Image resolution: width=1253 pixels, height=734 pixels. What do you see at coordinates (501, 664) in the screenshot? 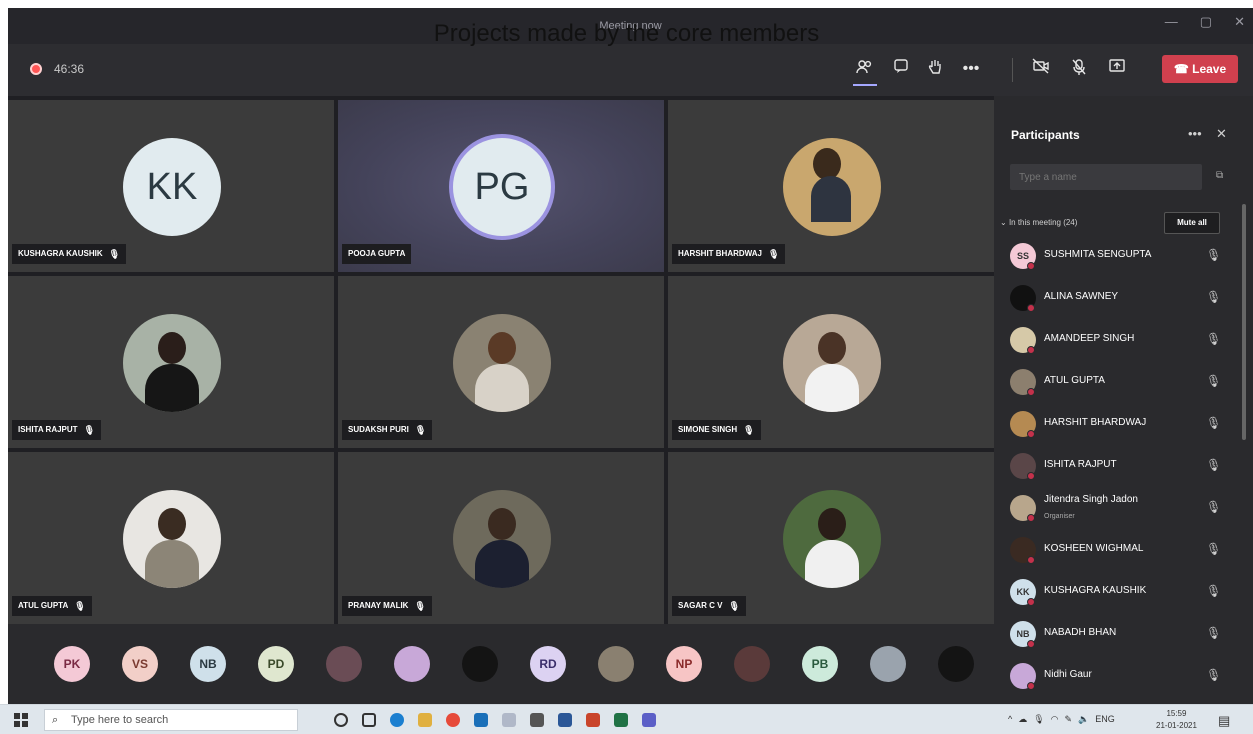
I see `overflow-participants-strip: PK VS NB PD RD NP PB` at bounding box center [501, 664].